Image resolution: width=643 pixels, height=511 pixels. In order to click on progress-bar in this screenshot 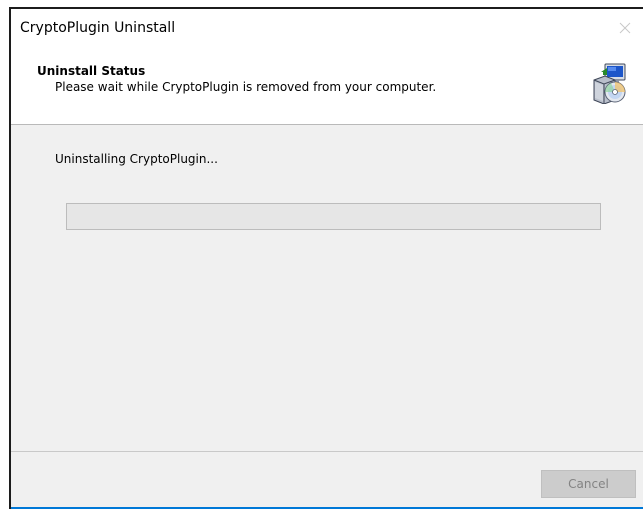, I will do `click(333, 216)`.